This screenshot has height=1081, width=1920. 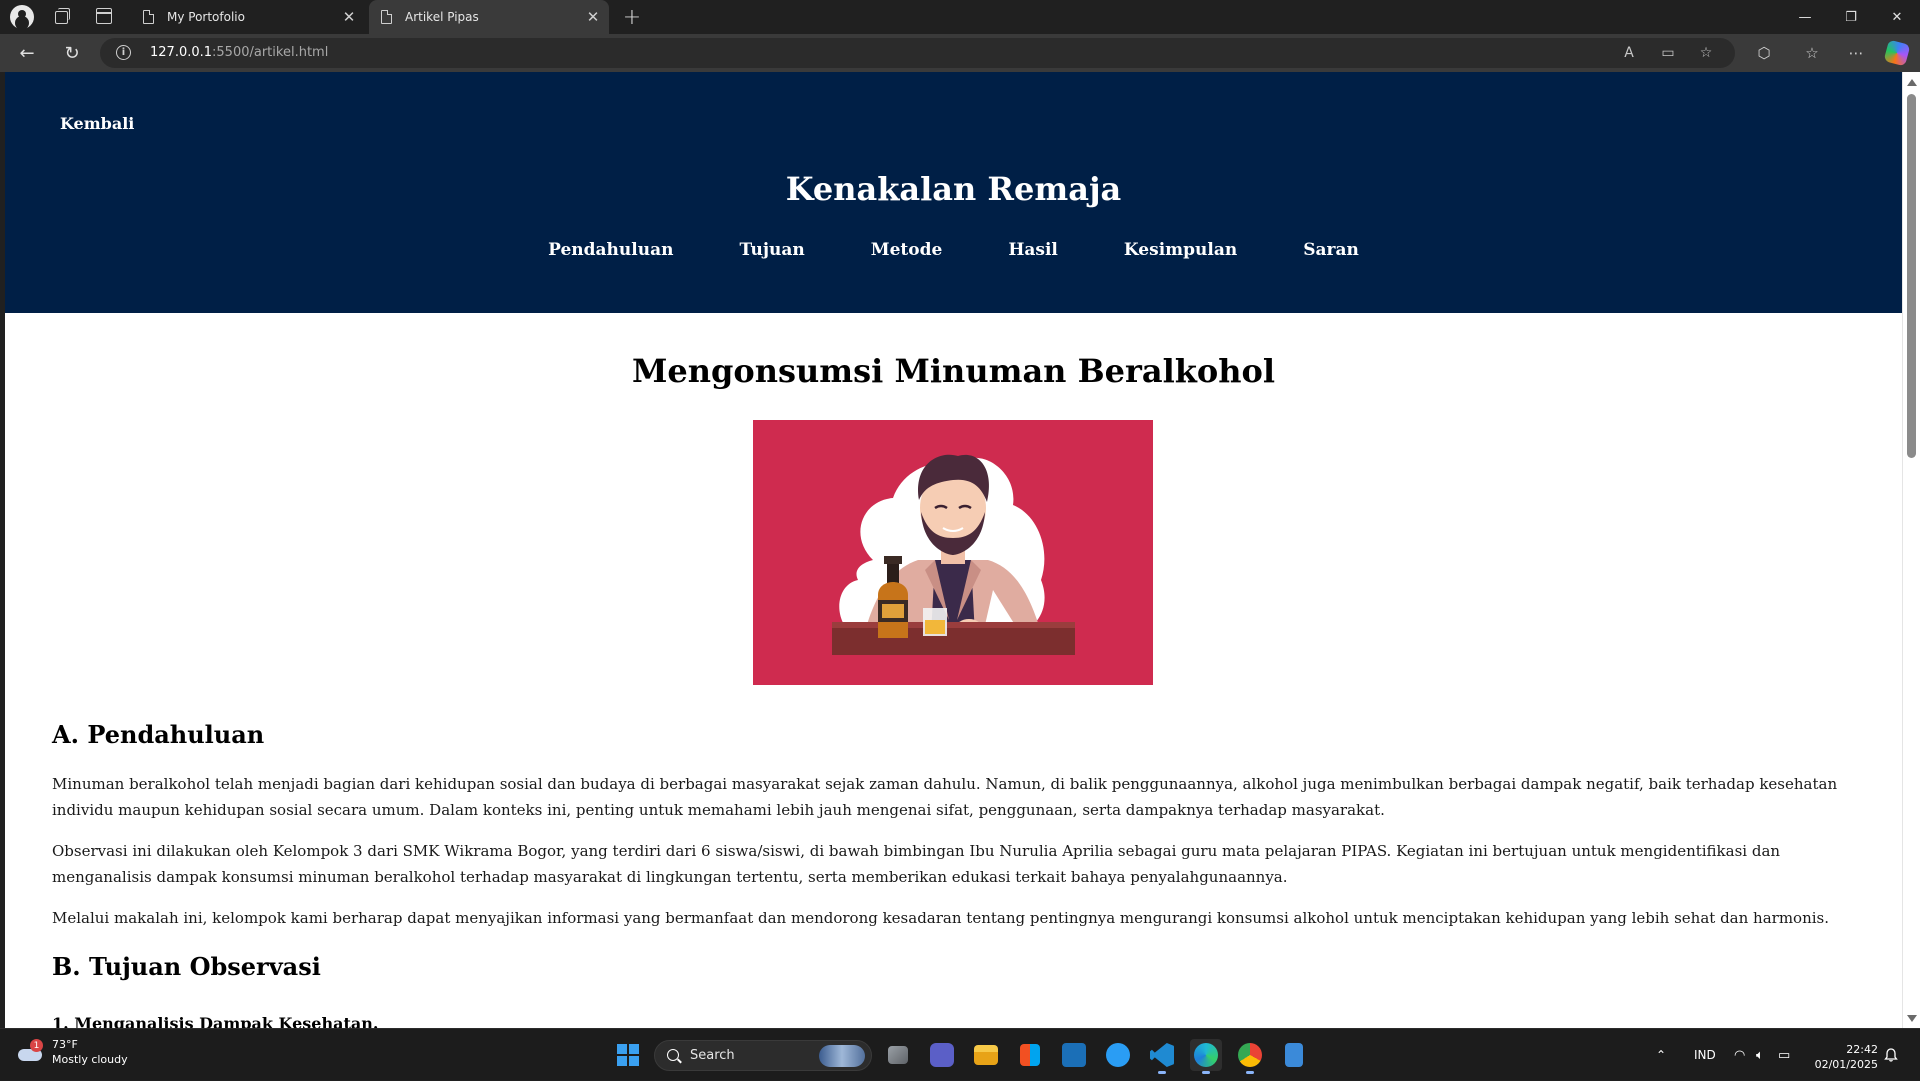 I want to click on teams-icon, so click(x=942, y=1055).